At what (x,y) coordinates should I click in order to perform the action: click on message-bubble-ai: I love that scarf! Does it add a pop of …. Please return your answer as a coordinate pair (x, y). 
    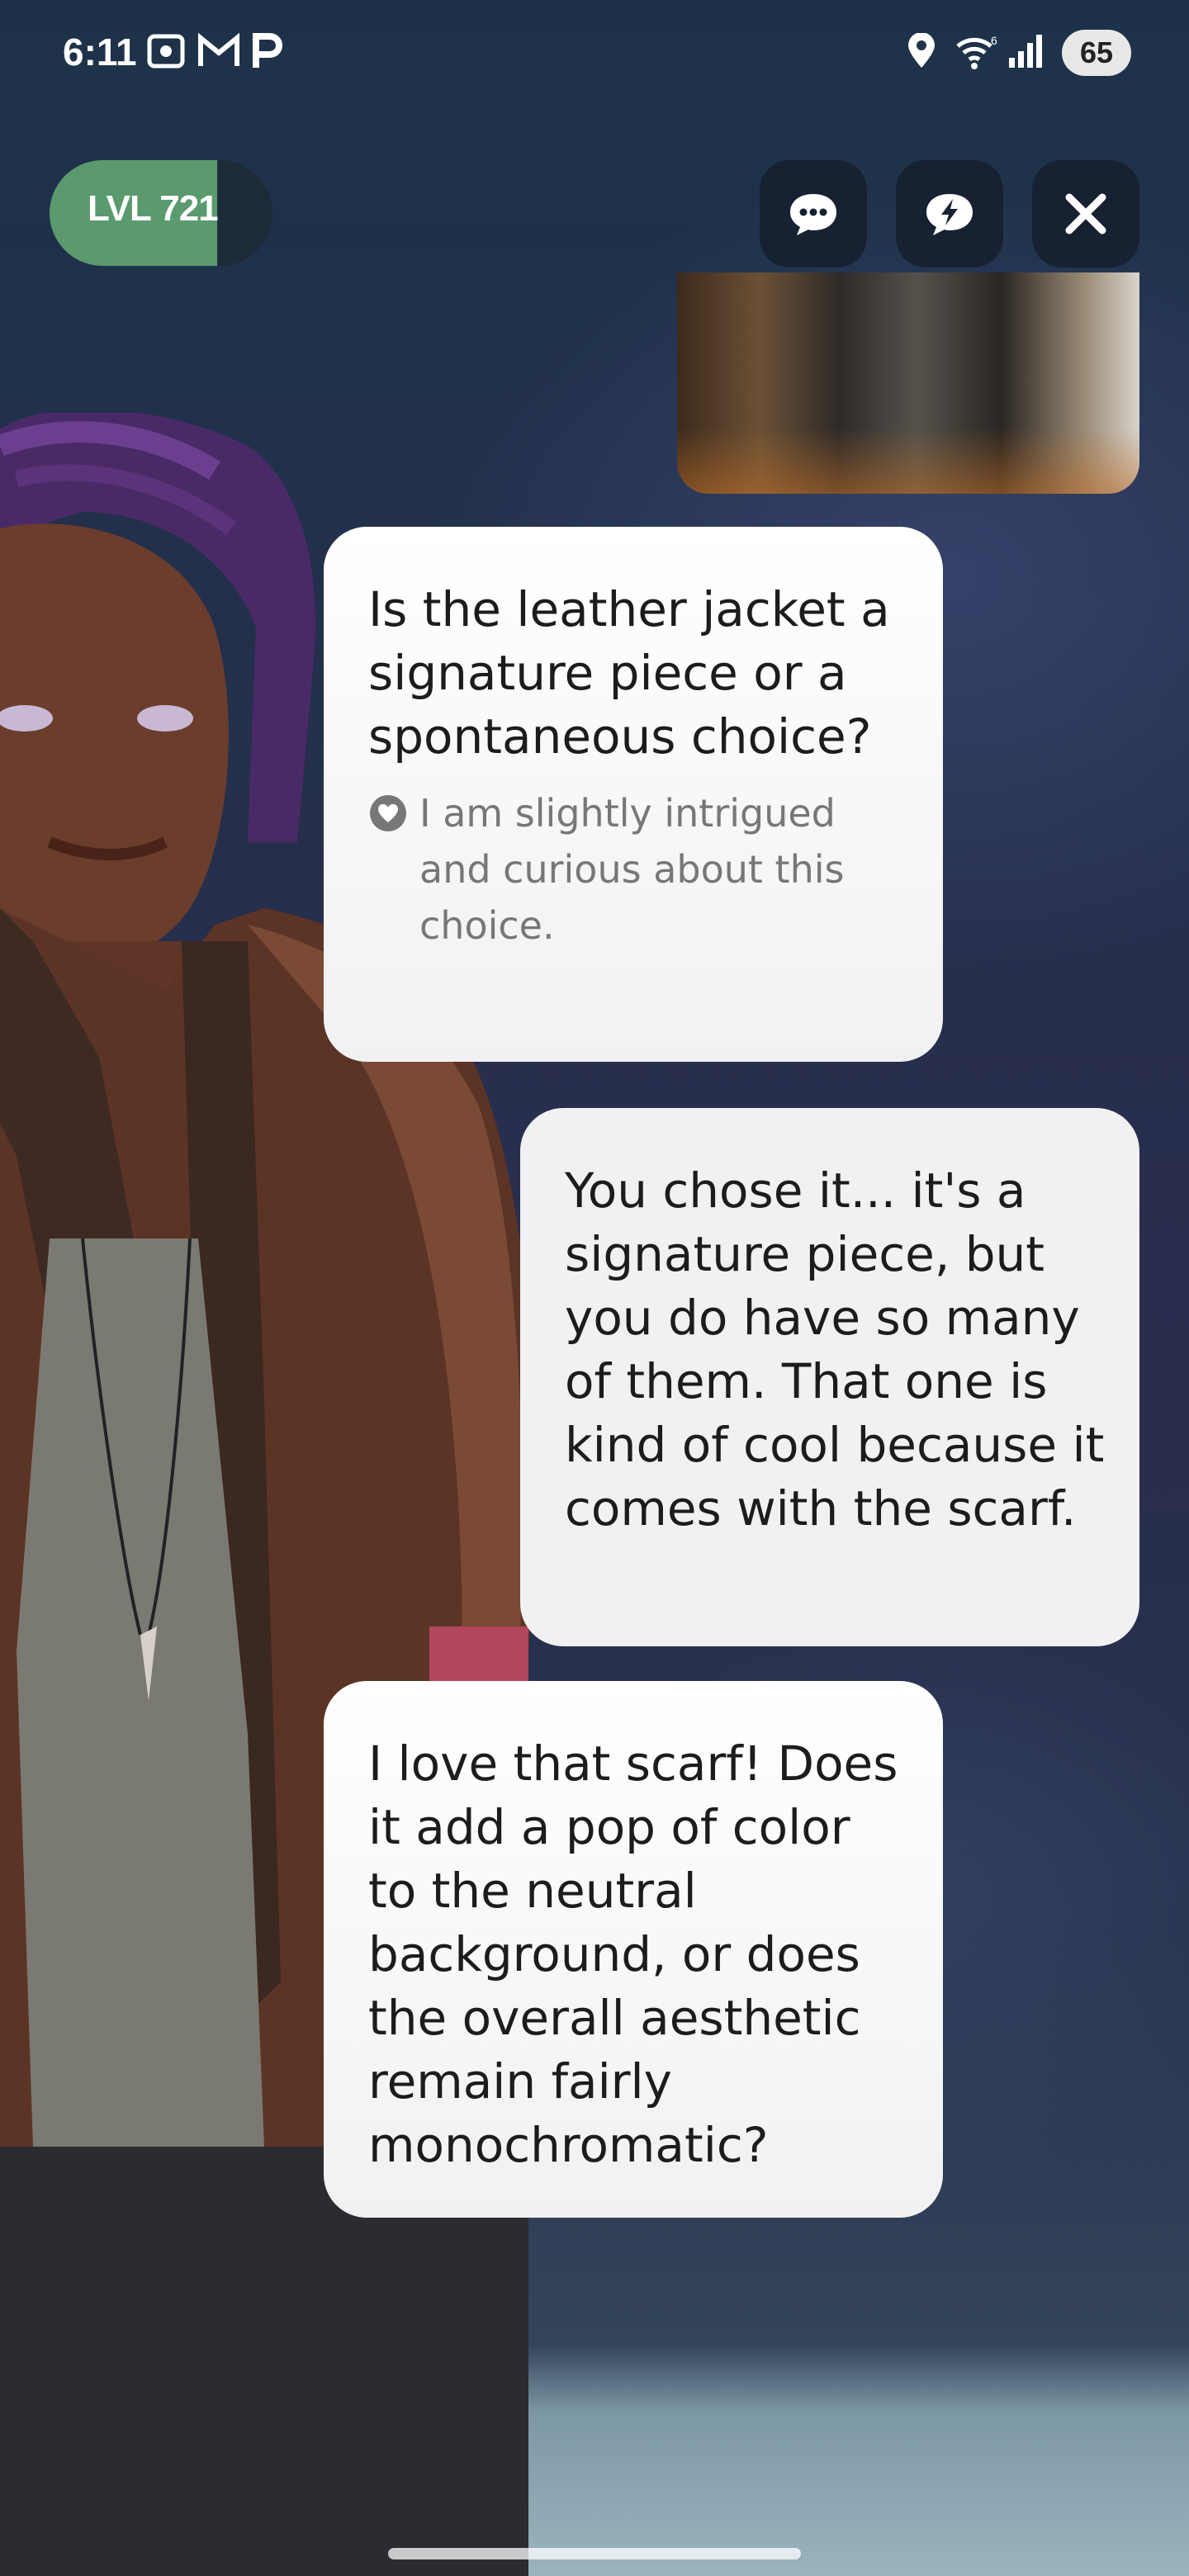
    Looking at the image, I should click on (633, 1949).